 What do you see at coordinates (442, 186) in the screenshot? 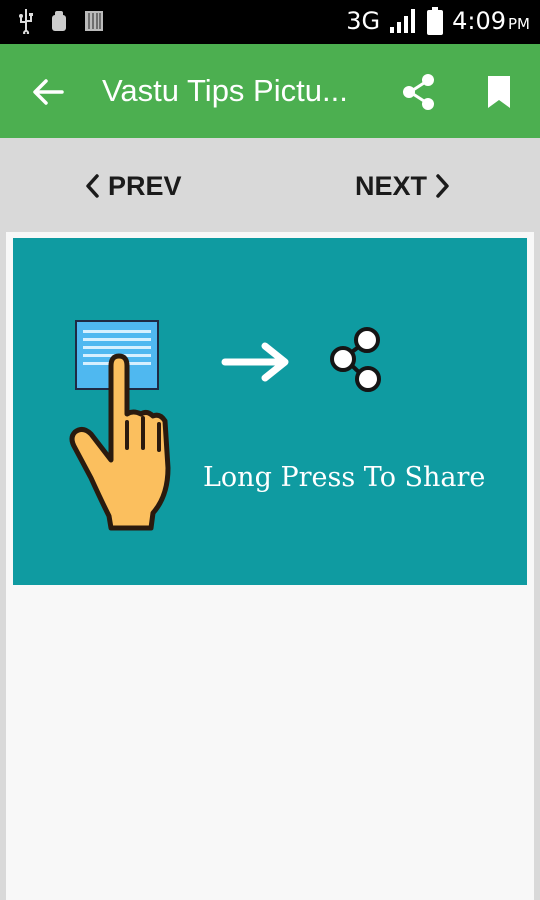
I see `chevron-right-icon` at bounding box center [442, 186].